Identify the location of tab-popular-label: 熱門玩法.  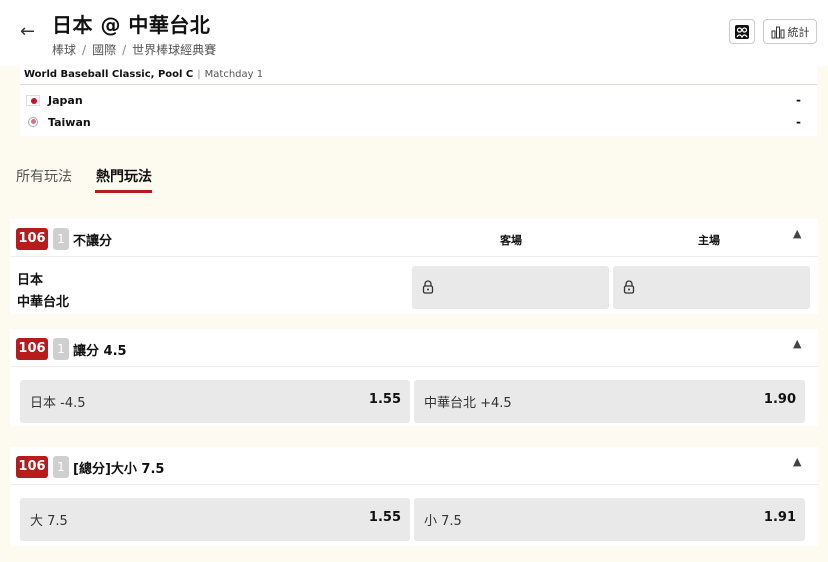
(124, 177).